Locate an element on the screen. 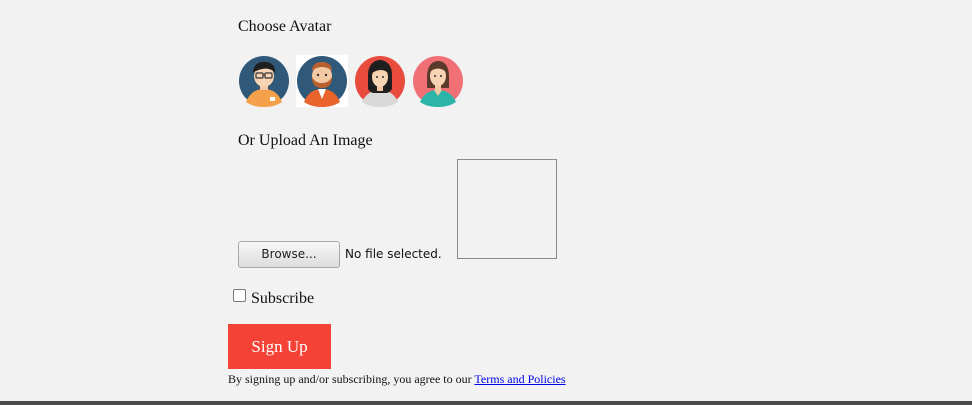  subscribe-label: Subscribe is located at coordinates (282, 299).